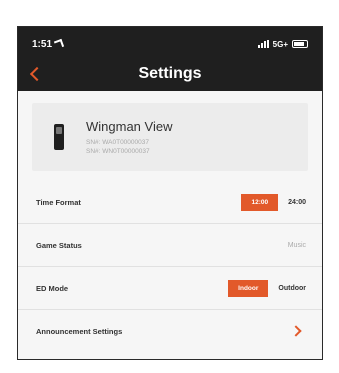  Describe the element at coordinates (59, 245) in the screenshot. I see `game-status-label: Game Status` at that location.